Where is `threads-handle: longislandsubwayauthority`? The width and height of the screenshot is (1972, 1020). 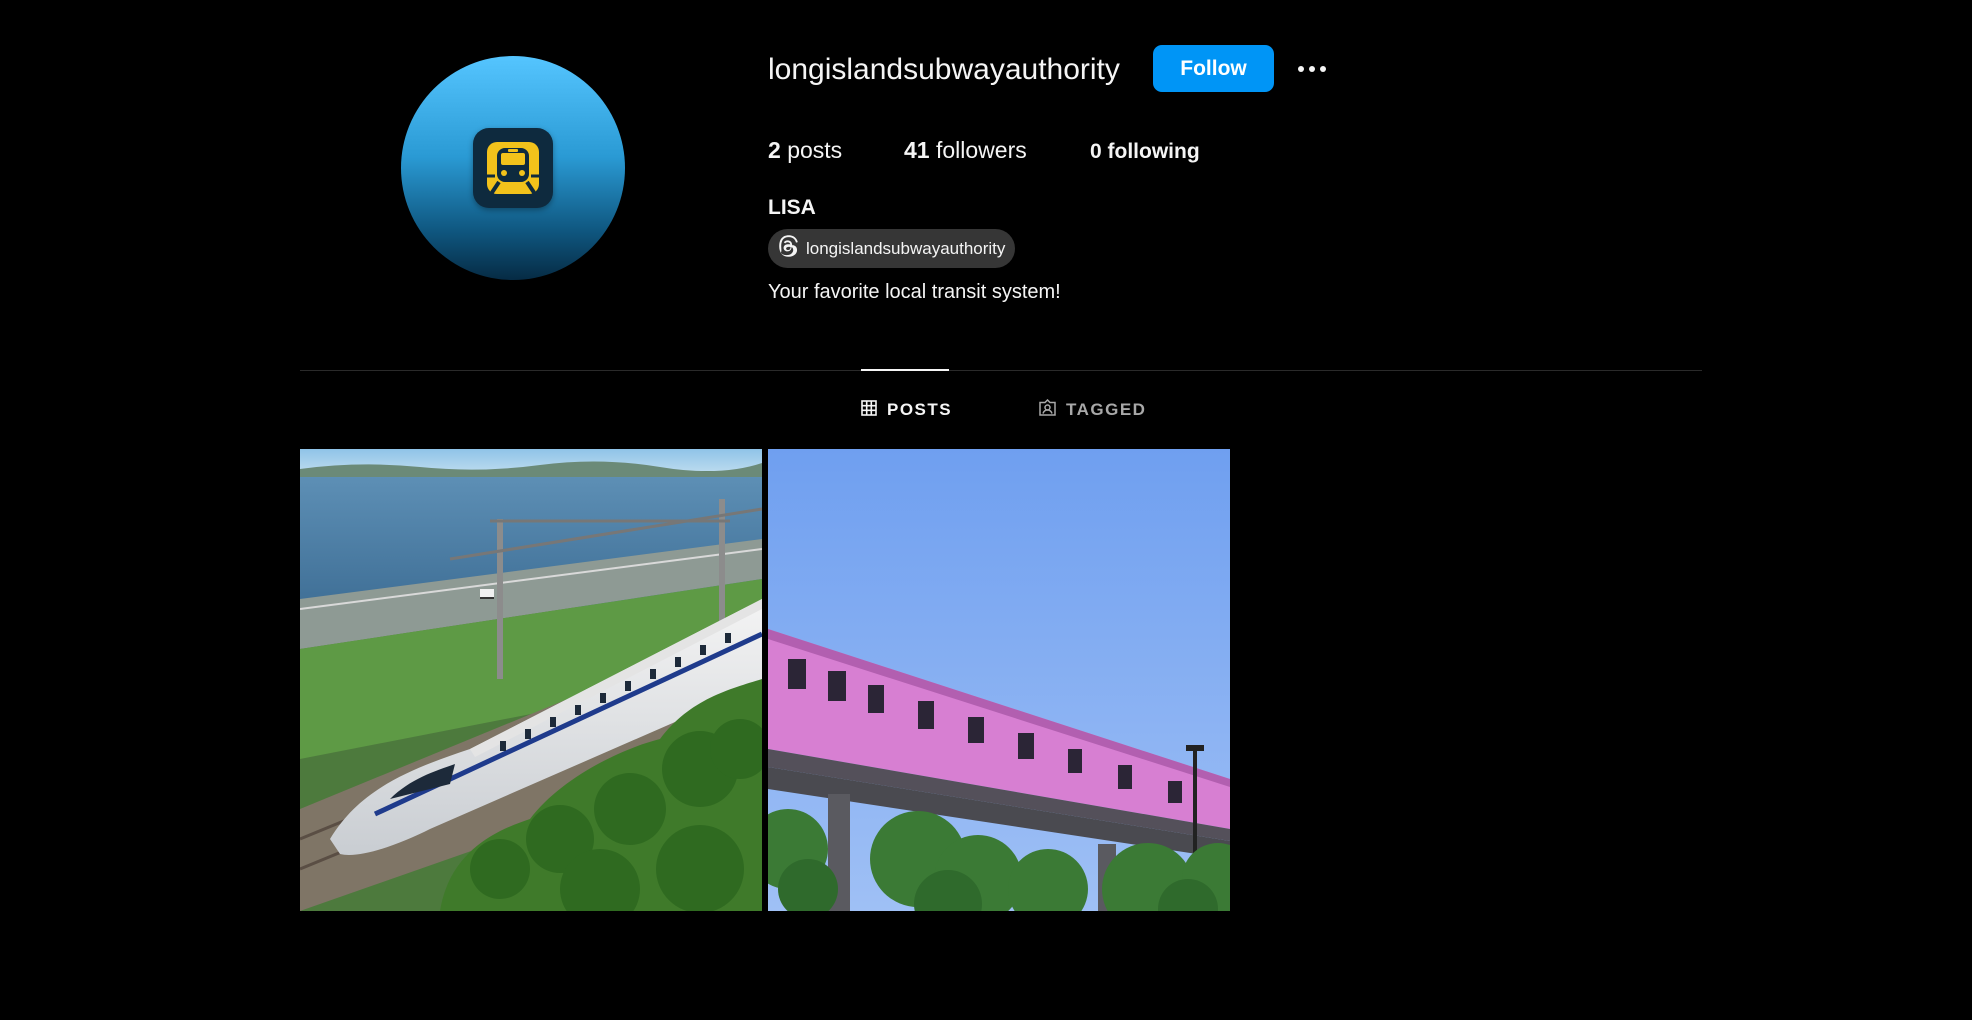
threads-handle: longislandsubwayauthority is located at coordinates (906, 248).